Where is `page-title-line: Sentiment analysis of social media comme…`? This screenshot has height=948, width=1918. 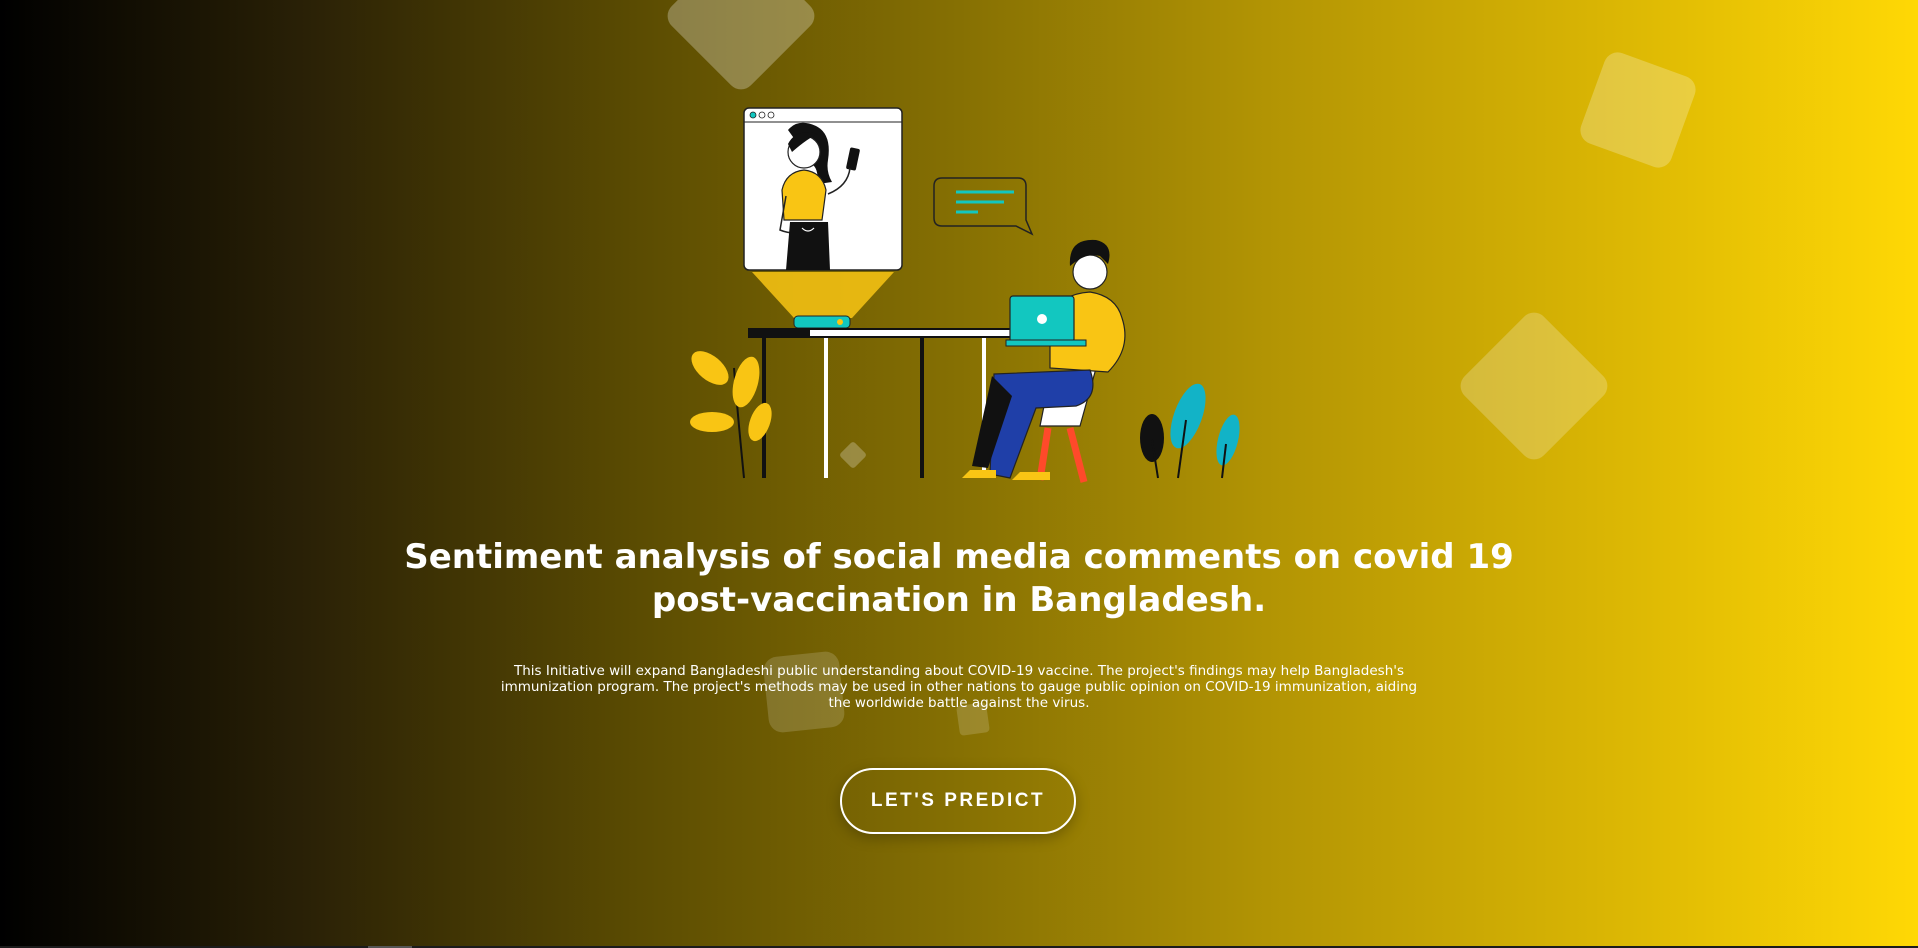
page-title-line: Sentiment analysis of social media comme… is located at coordinates (959, 557).